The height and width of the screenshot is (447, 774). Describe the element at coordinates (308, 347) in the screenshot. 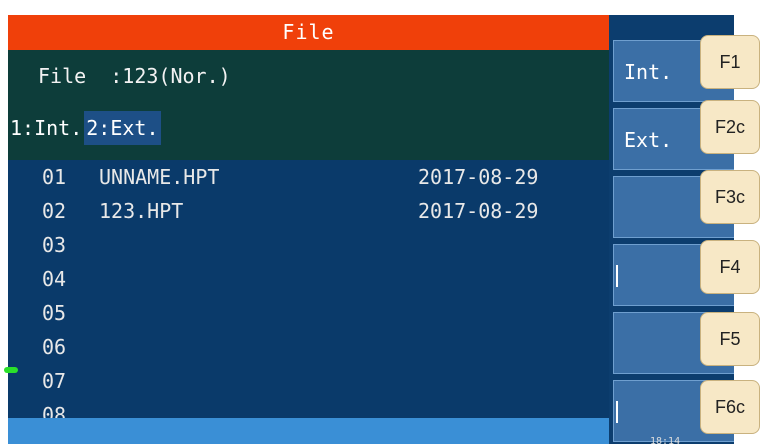

I see `file-row: 06` at that location.